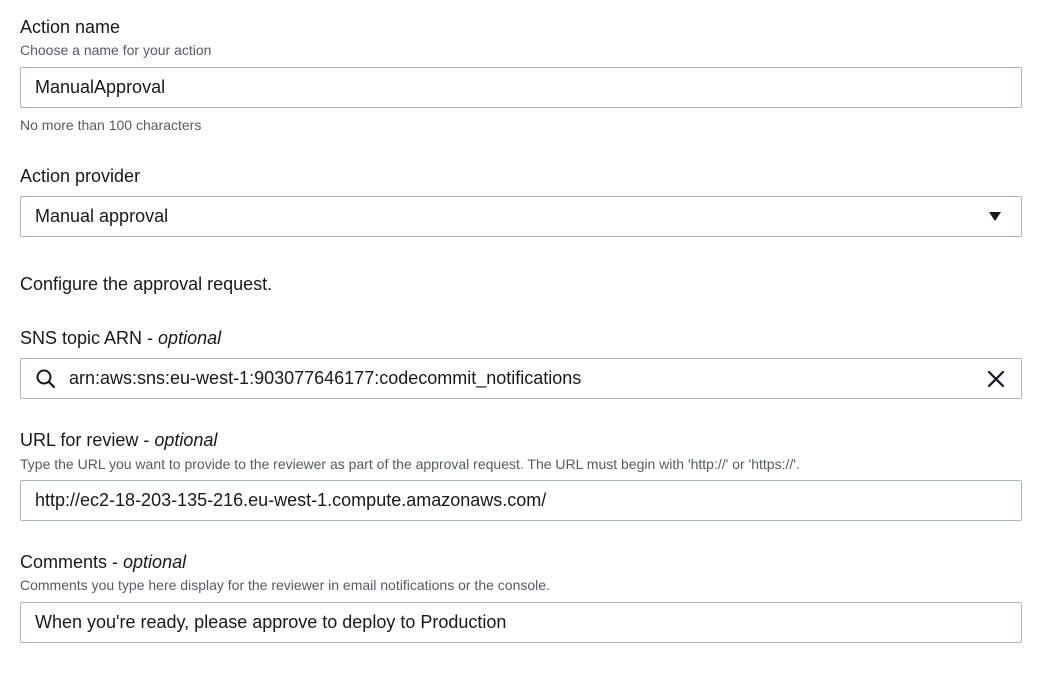 This screenshot has width=1047, height=690. Describe the element at coordinates (70, 27) in the screenshot. I see `action-name-label: Action name` at that location.